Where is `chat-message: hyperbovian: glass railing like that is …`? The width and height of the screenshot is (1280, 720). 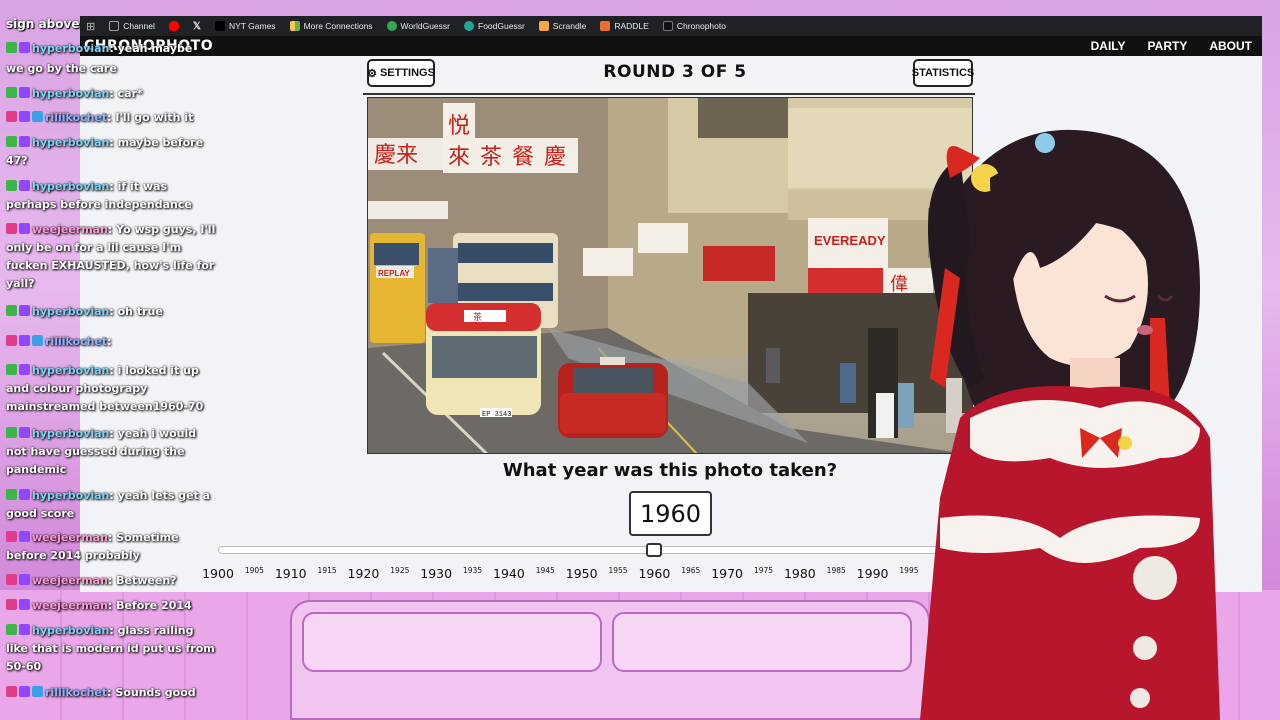
chat-message: hyperbovian: glass railing like that is … is located at coordinates (112, 649).